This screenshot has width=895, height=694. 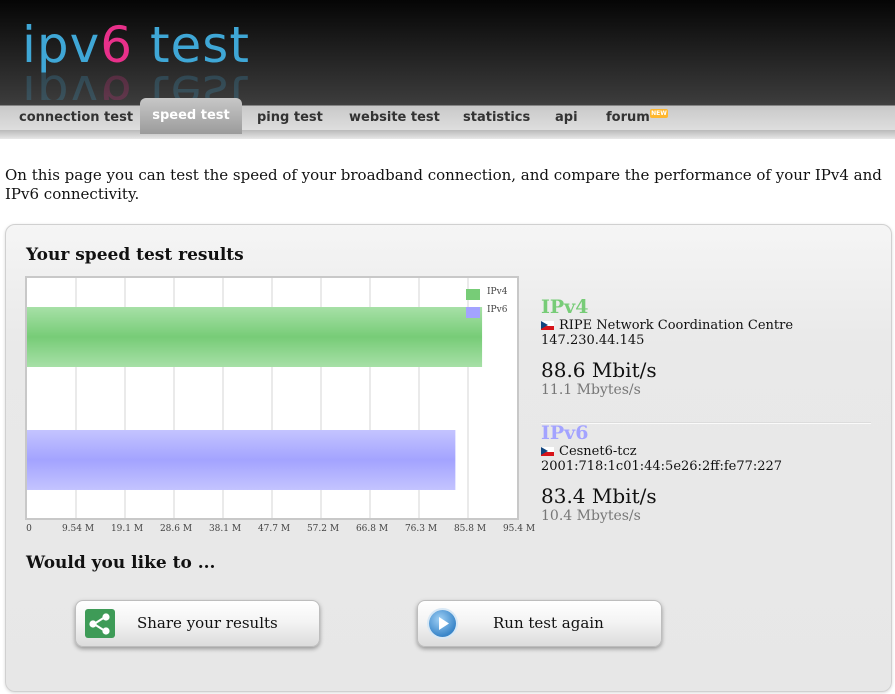 What do you see at coordinates (628, 117) in the screenshot?
I see `tab-forum: forum` at bounding box center [628, 117].